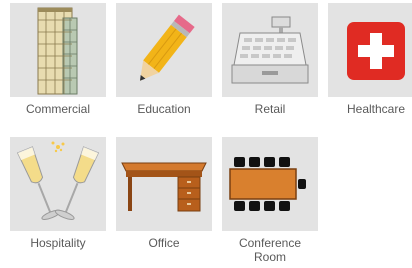 This screenshot has width=412, height=268. I want to click on category-commercial: Commercial, so click(58, 59).